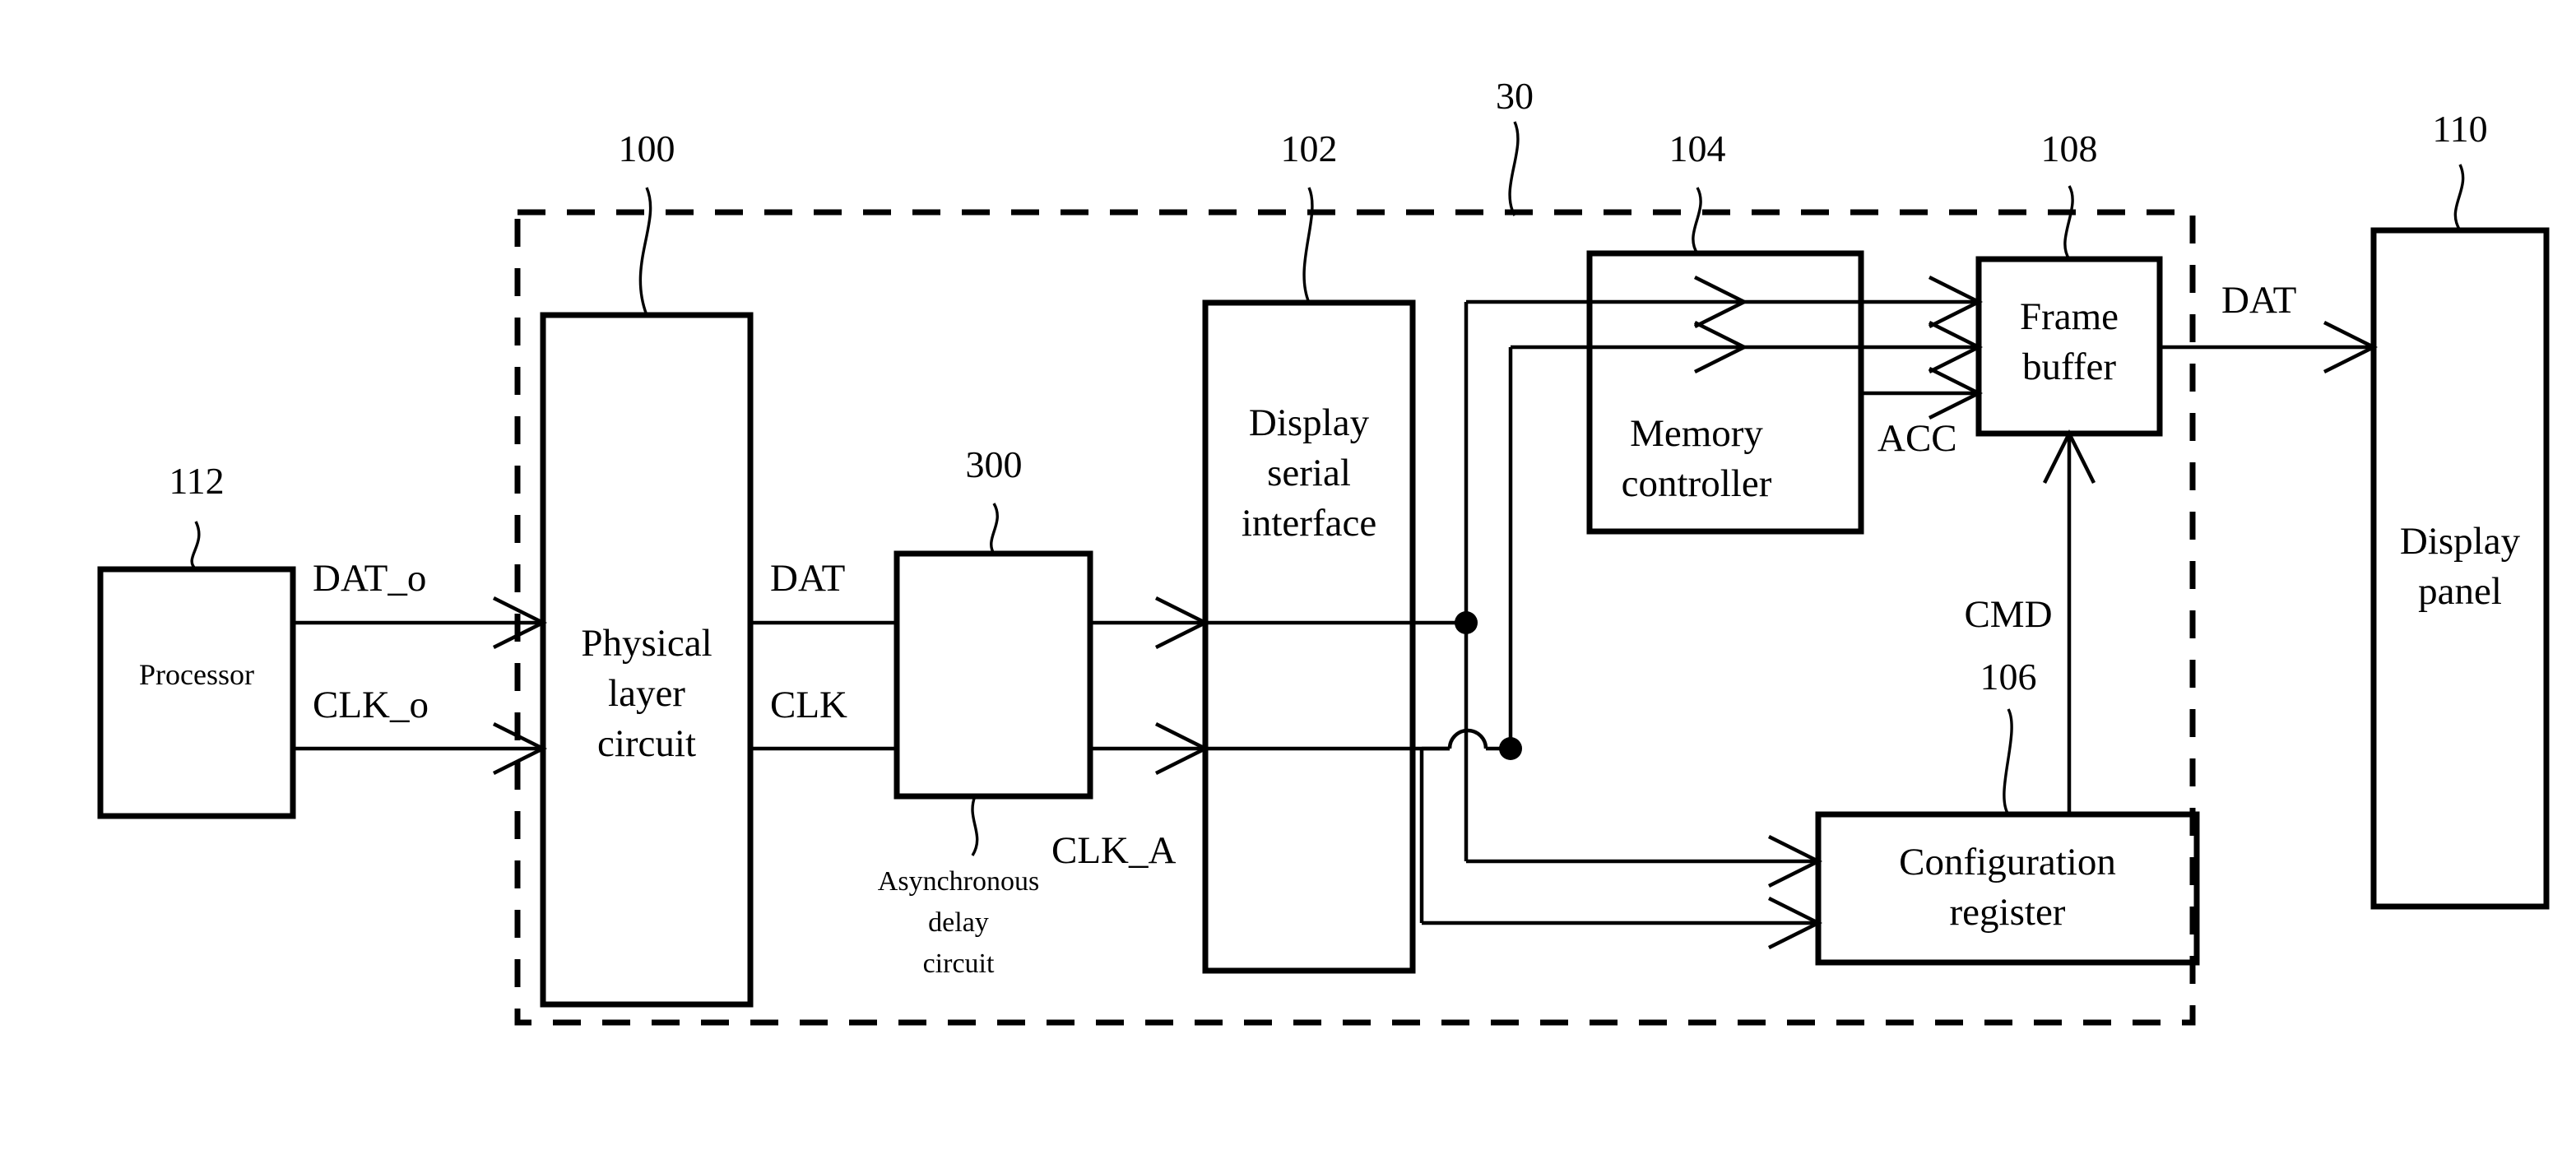  I want to click on signal-dat-o-label: DAT_o, so click(369, 578).